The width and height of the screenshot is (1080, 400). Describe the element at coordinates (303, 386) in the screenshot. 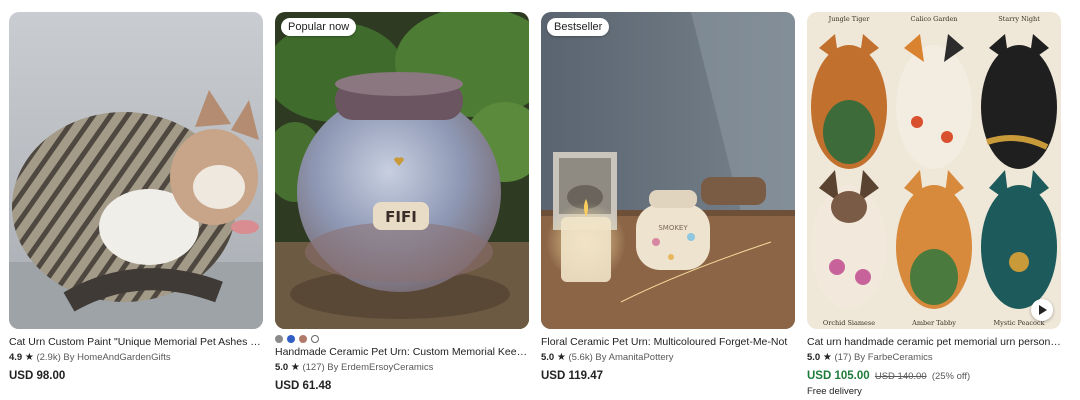

I see `price: USD 61.48` at that location.